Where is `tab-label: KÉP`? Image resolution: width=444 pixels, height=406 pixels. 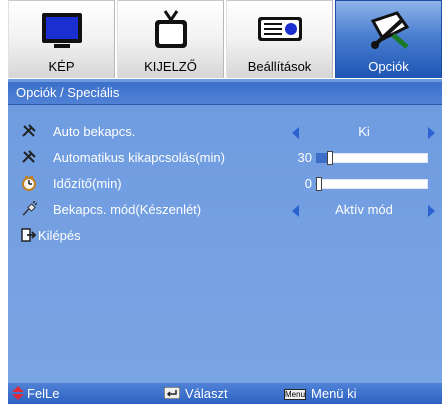 tab-label: KÉP is located at coordinates (61, 66).